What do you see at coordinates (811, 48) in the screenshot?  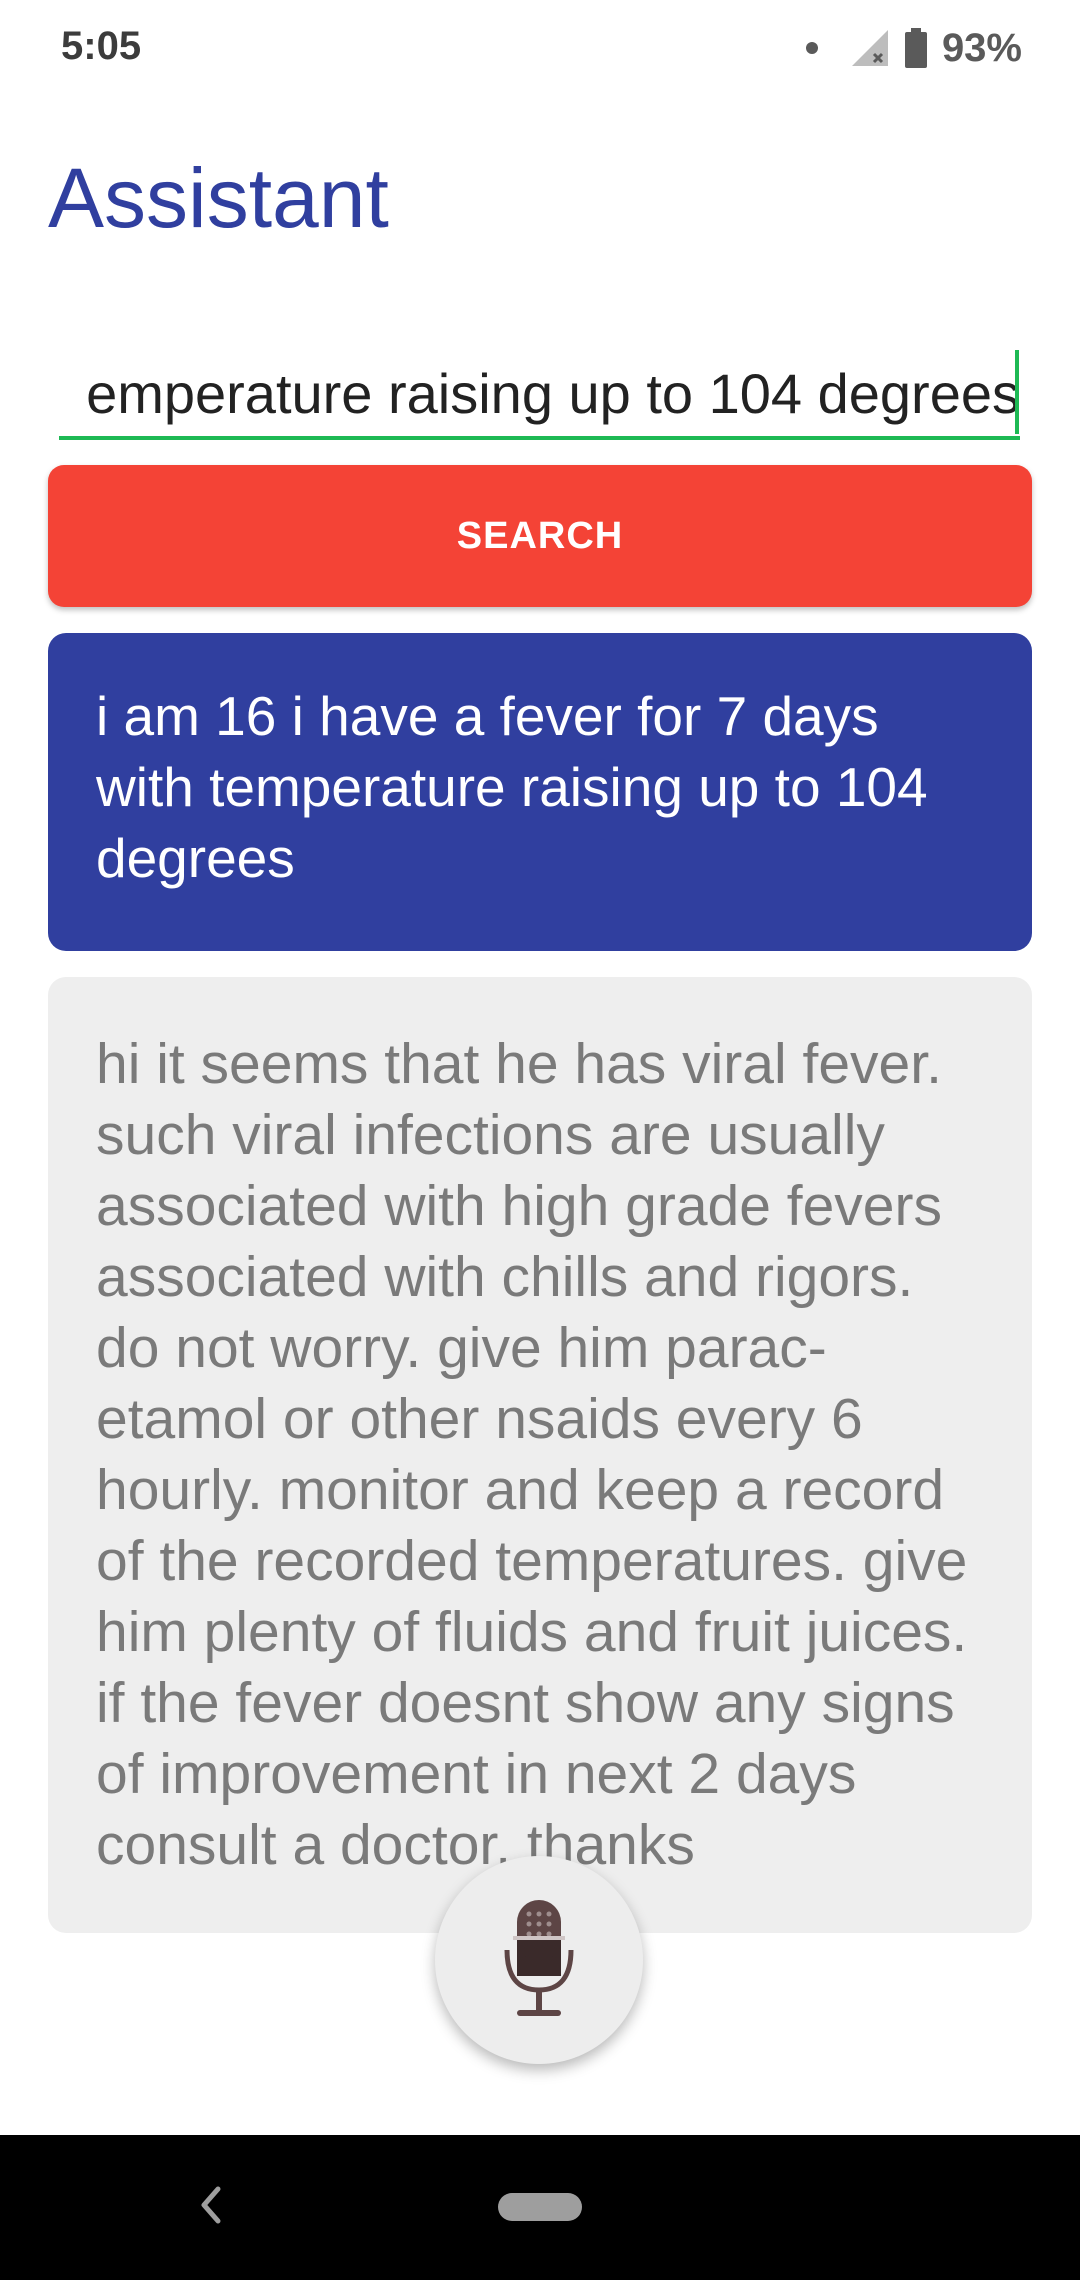 I see `notification-dot-icon` at bounding box center [811, 48].